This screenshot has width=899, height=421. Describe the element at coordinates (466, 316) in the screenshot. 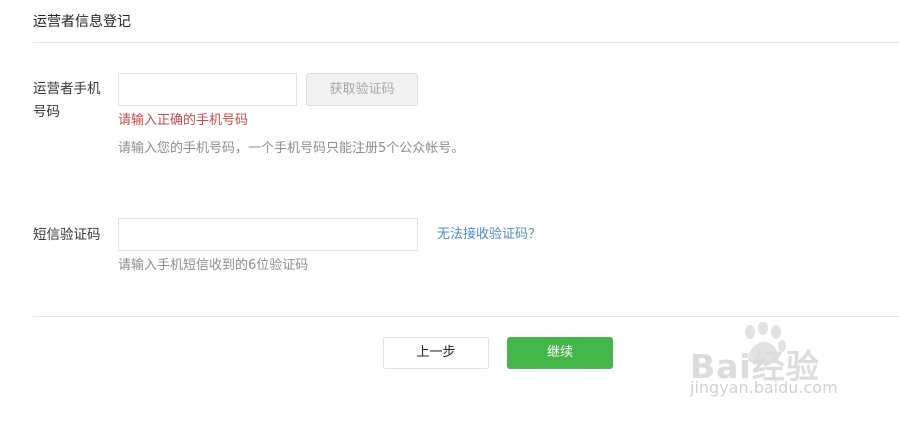

I see `bottom-divider` at that location.